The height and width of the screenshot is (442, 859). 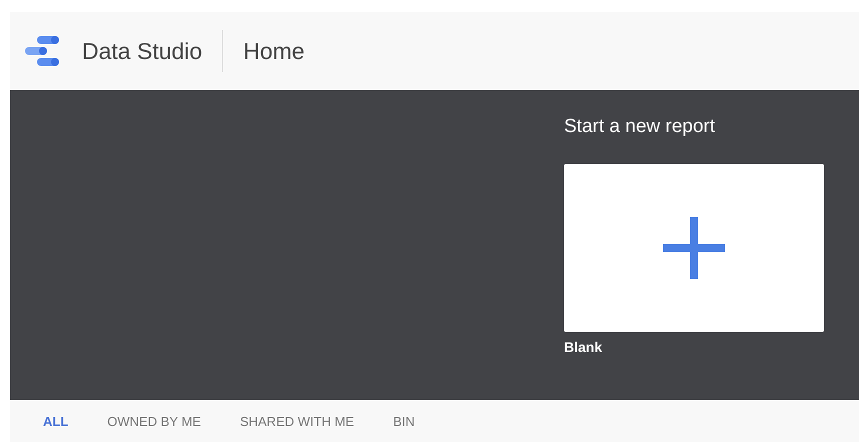 What do you see at coordinates (297, 421) in the screenshot?
I see `filter-tab: SHARED WITH ME` at bounding box center [297, 421].